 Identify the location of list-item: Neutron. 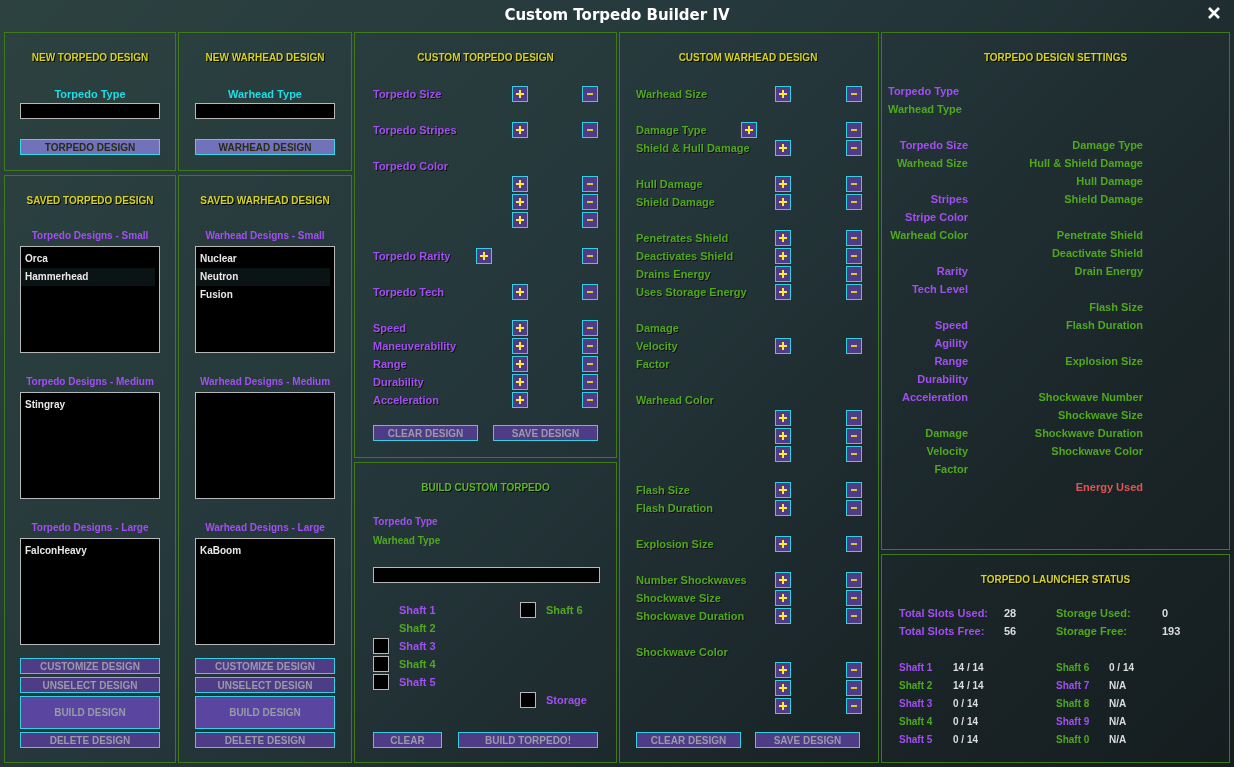
(263, 277).